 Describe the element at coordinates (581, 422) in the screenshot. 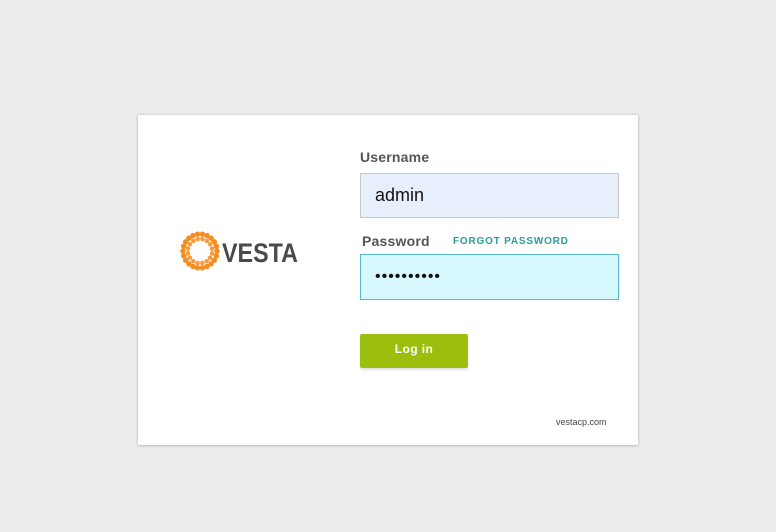

I see `vestacp-link: vestacp.com` at that location.